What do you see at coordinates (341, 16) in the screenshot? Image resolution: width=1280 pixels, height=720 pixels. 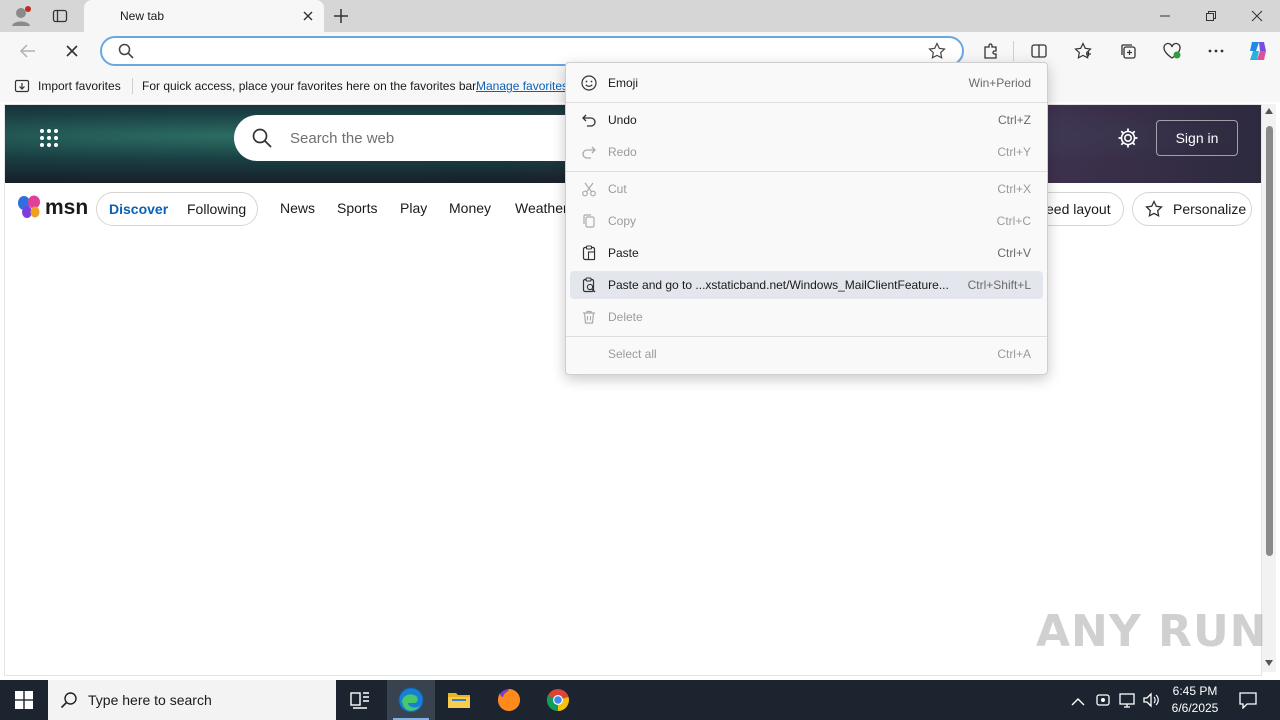 I see `new-tab-icon` at bounding box center [341, 16].